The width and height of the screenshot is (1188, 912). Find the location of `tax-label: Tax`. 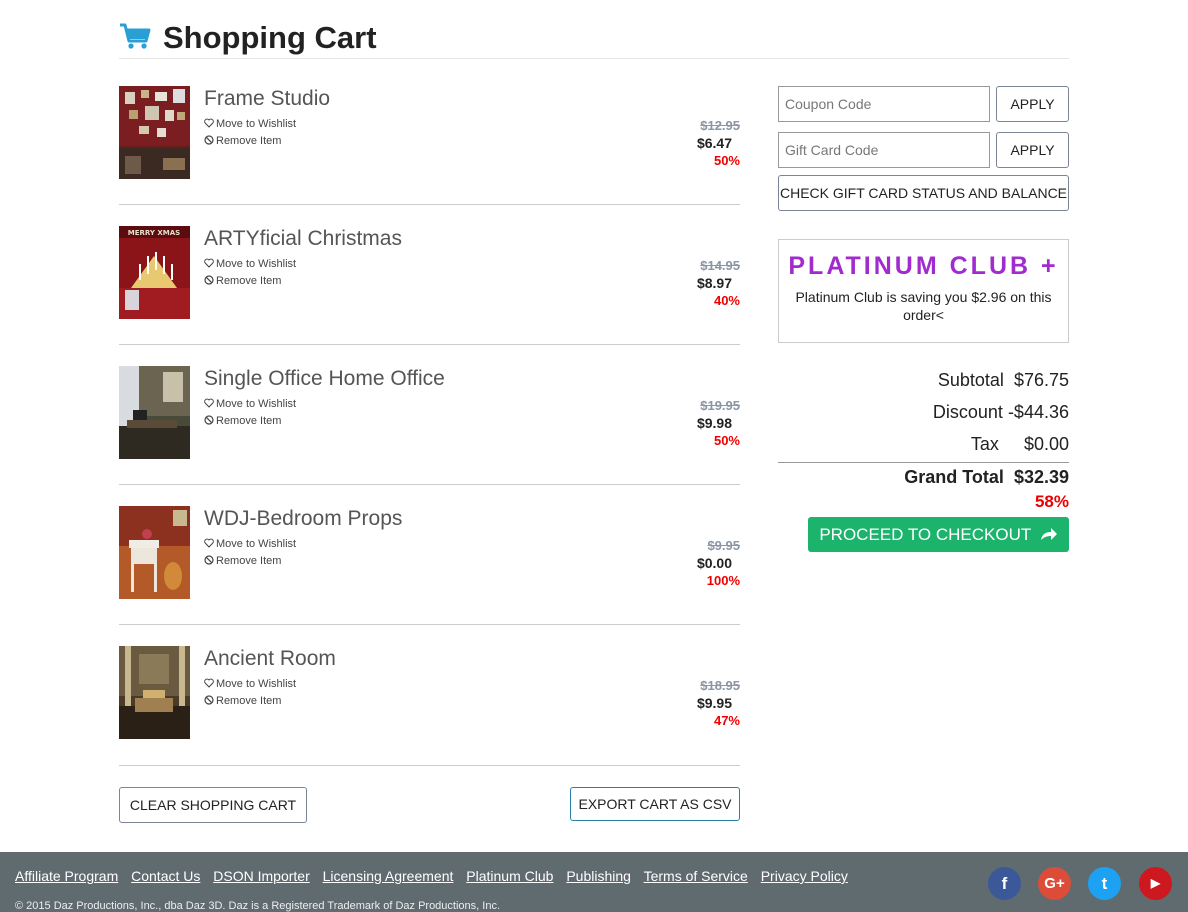

tax-label: Tax is located at coordinates (984, 444).